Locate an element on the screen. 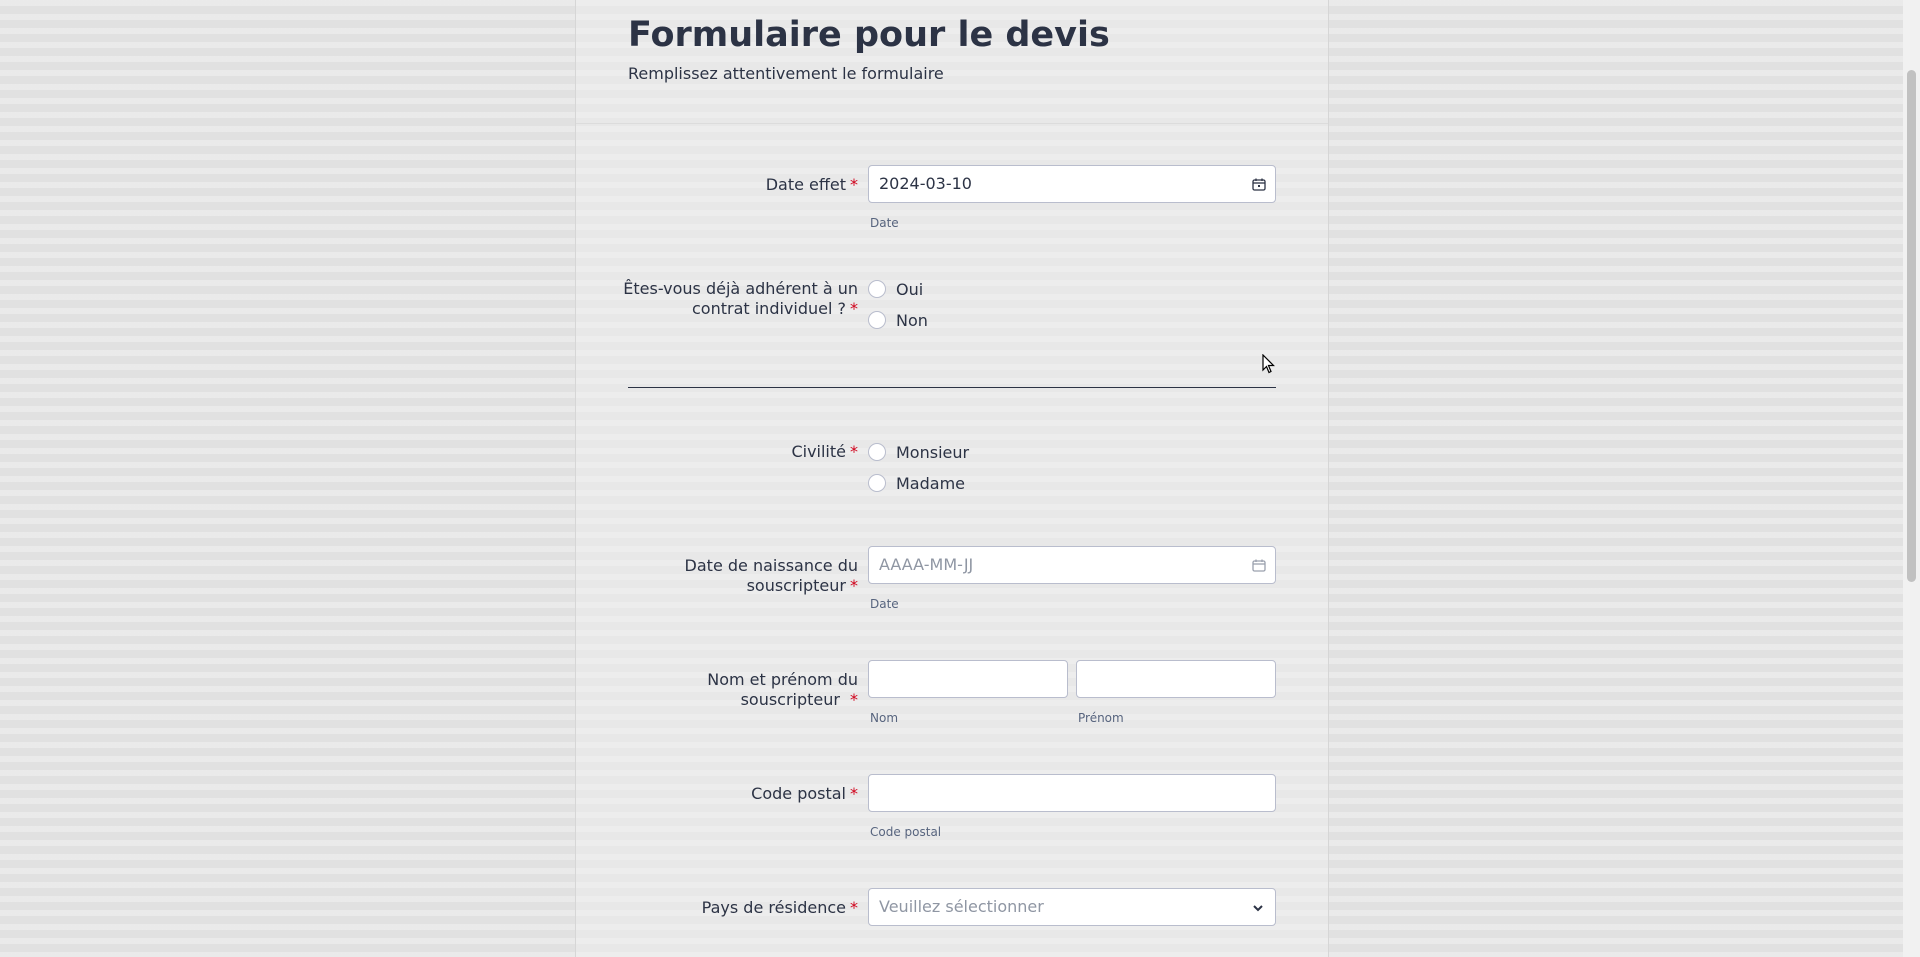 This screenshot has height=957, width=1920. code-postal-input is located at coordinates (1072, 793).